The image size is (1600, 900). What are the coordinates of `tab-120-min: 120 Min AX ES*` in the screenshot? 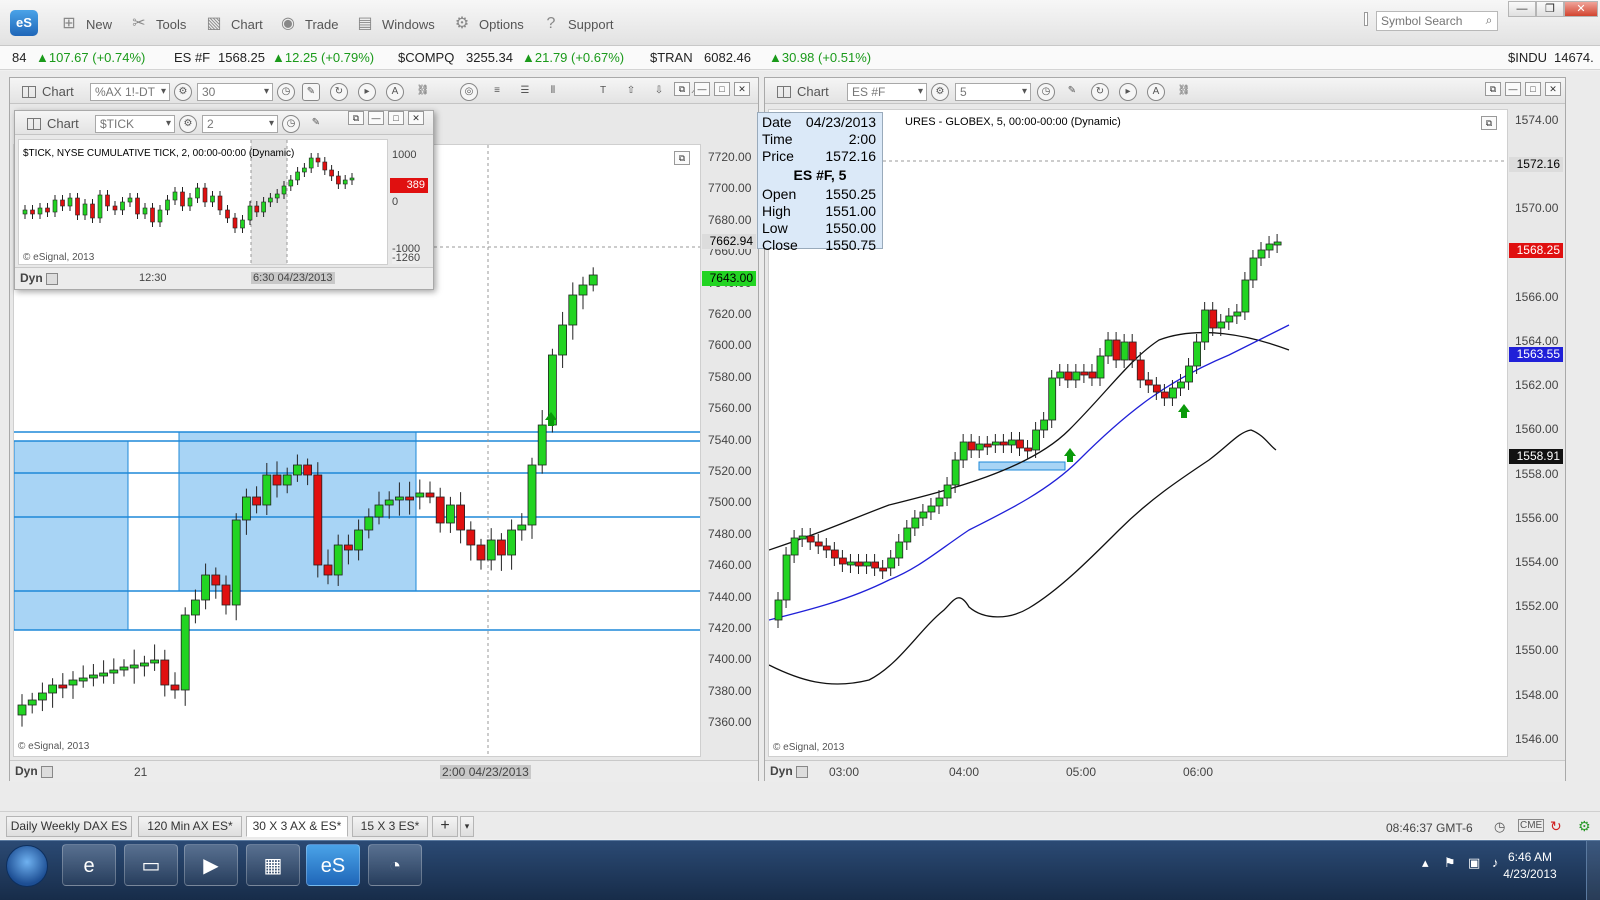 It's located at (190, 826).